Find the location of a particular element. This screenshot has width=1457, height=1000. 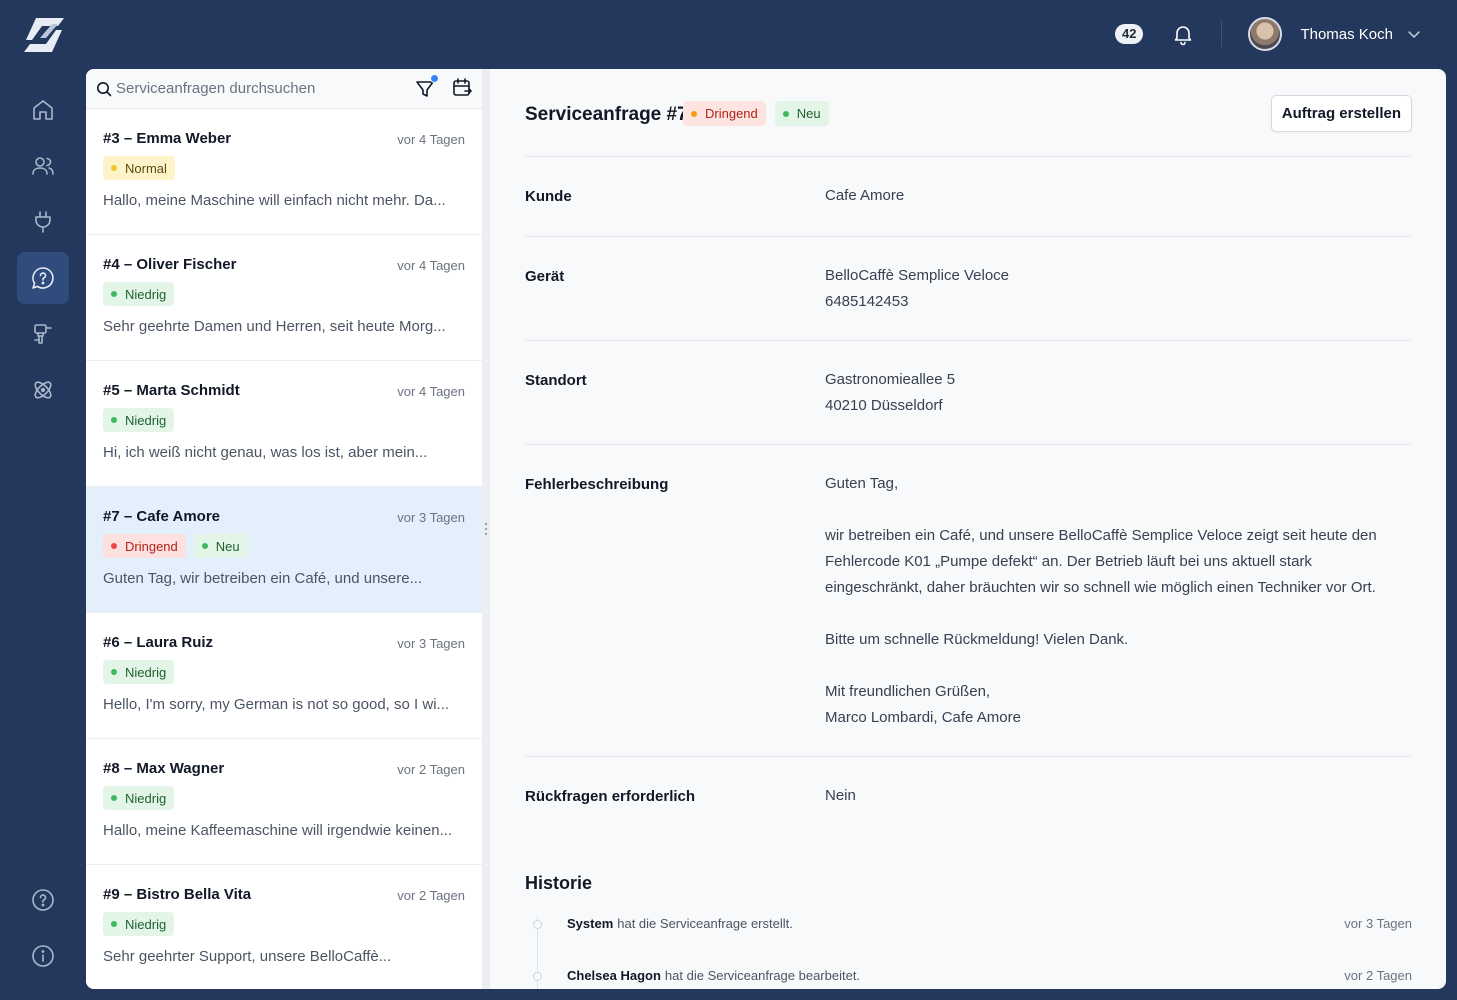

sidebar-bottom is located at coordinates (43, 930).